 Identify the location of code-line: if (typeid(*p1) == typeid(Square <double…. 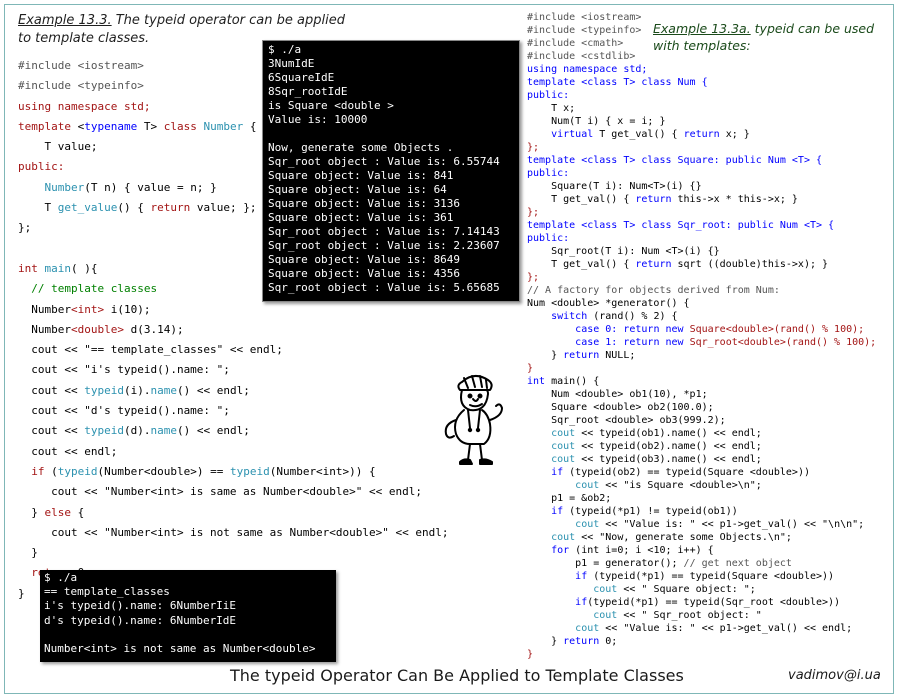
(701, 576).